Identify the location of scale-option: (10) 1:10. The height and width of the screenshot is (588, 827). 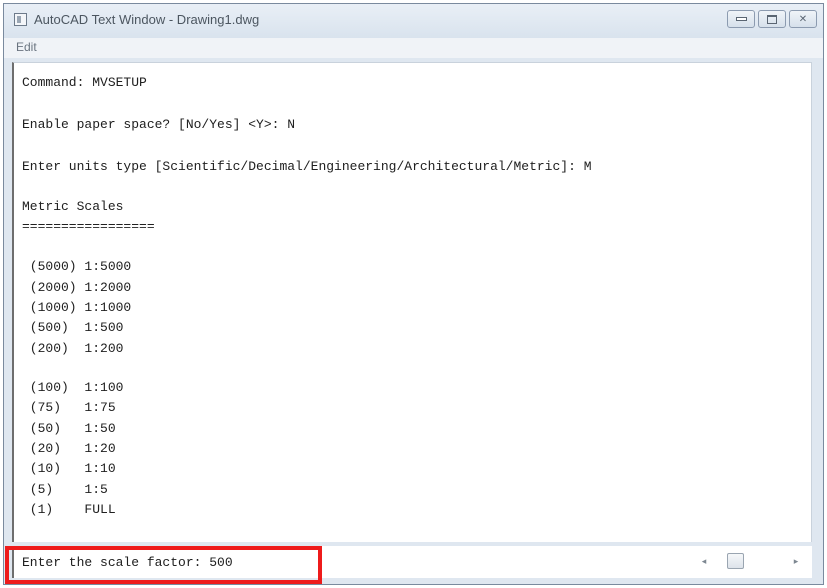
(69, 468).